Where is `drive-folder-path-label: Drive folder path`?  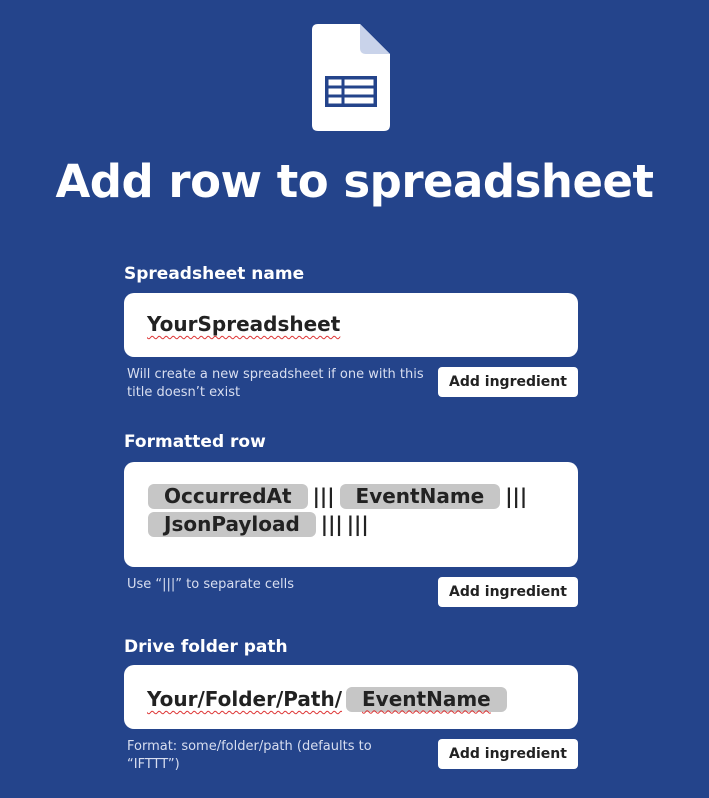 drive-folder-path-label: Drive folder path is located at coordinates (206, 647).